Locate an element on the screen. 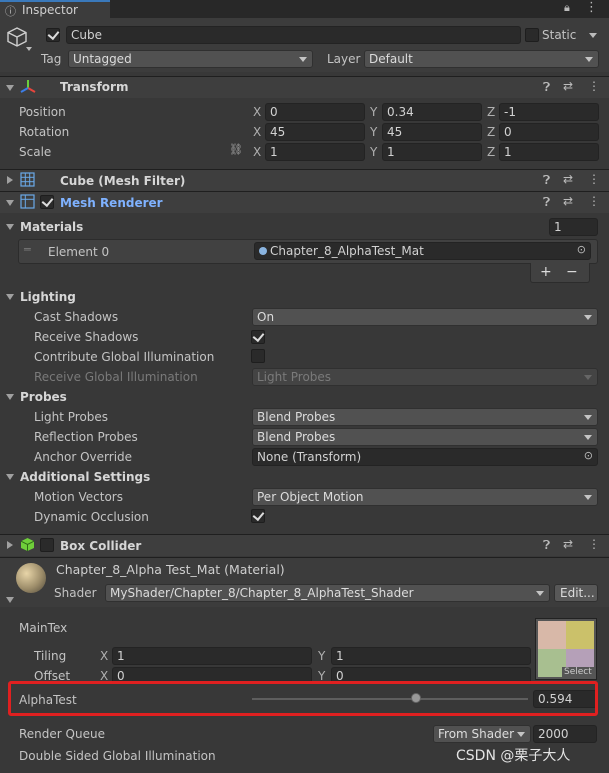 This screenshot has width=609, height=773. box-collider-foldout-arrow is located at coordinates (10, 545).